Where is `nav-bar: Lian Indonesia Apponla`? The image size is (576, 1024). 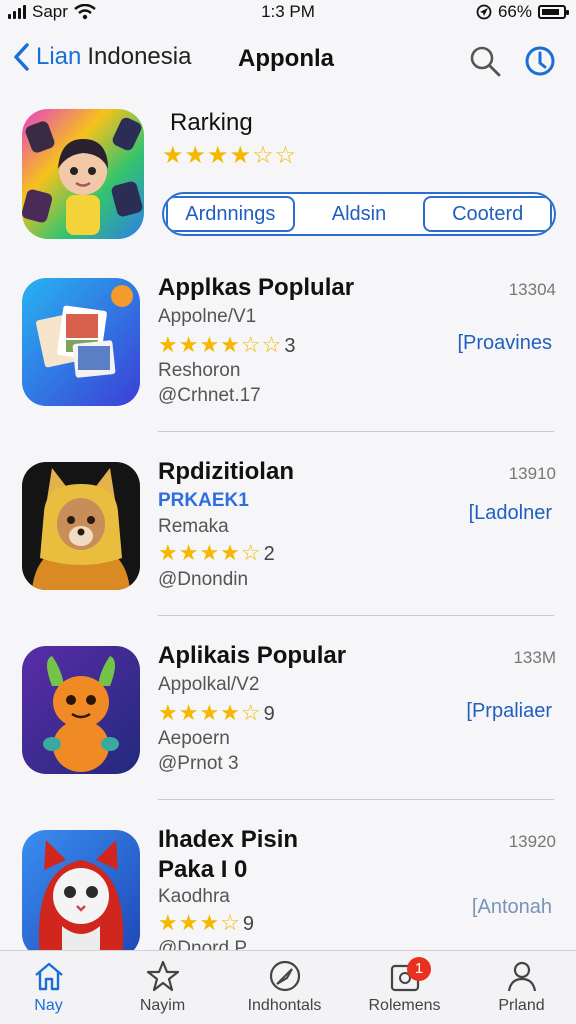 nav-bar: Lian Indonesia Apponla is located at coordinates (288, 62).